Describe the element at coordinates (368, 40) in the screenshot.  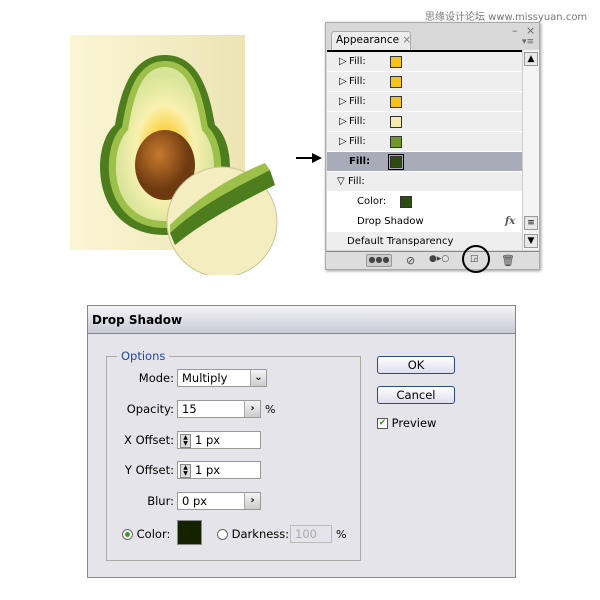
I see `tab-label: Appearance` at that location.